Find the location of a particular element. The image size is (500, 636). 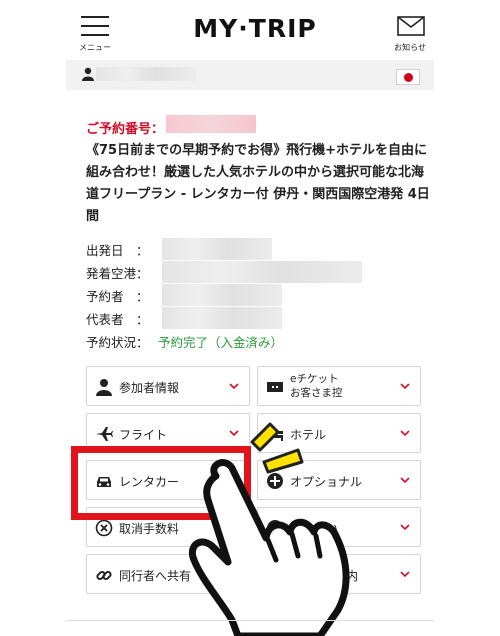

info-label: 発着空港： is located at coordinates (117, 273).